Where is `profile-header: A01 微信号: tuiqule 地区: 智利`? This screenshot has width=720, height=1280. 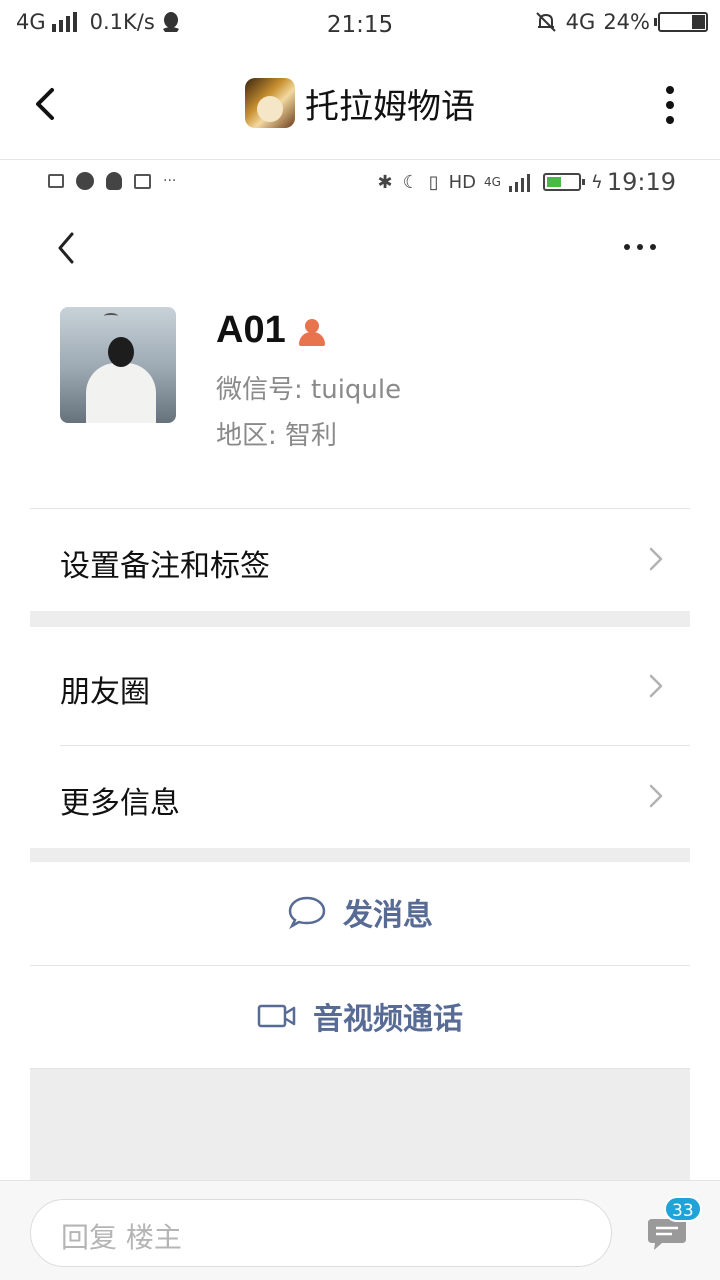
profile-header: A01 微信号: tuiqule 地区: 智利 is located at coordinates (360, 390).